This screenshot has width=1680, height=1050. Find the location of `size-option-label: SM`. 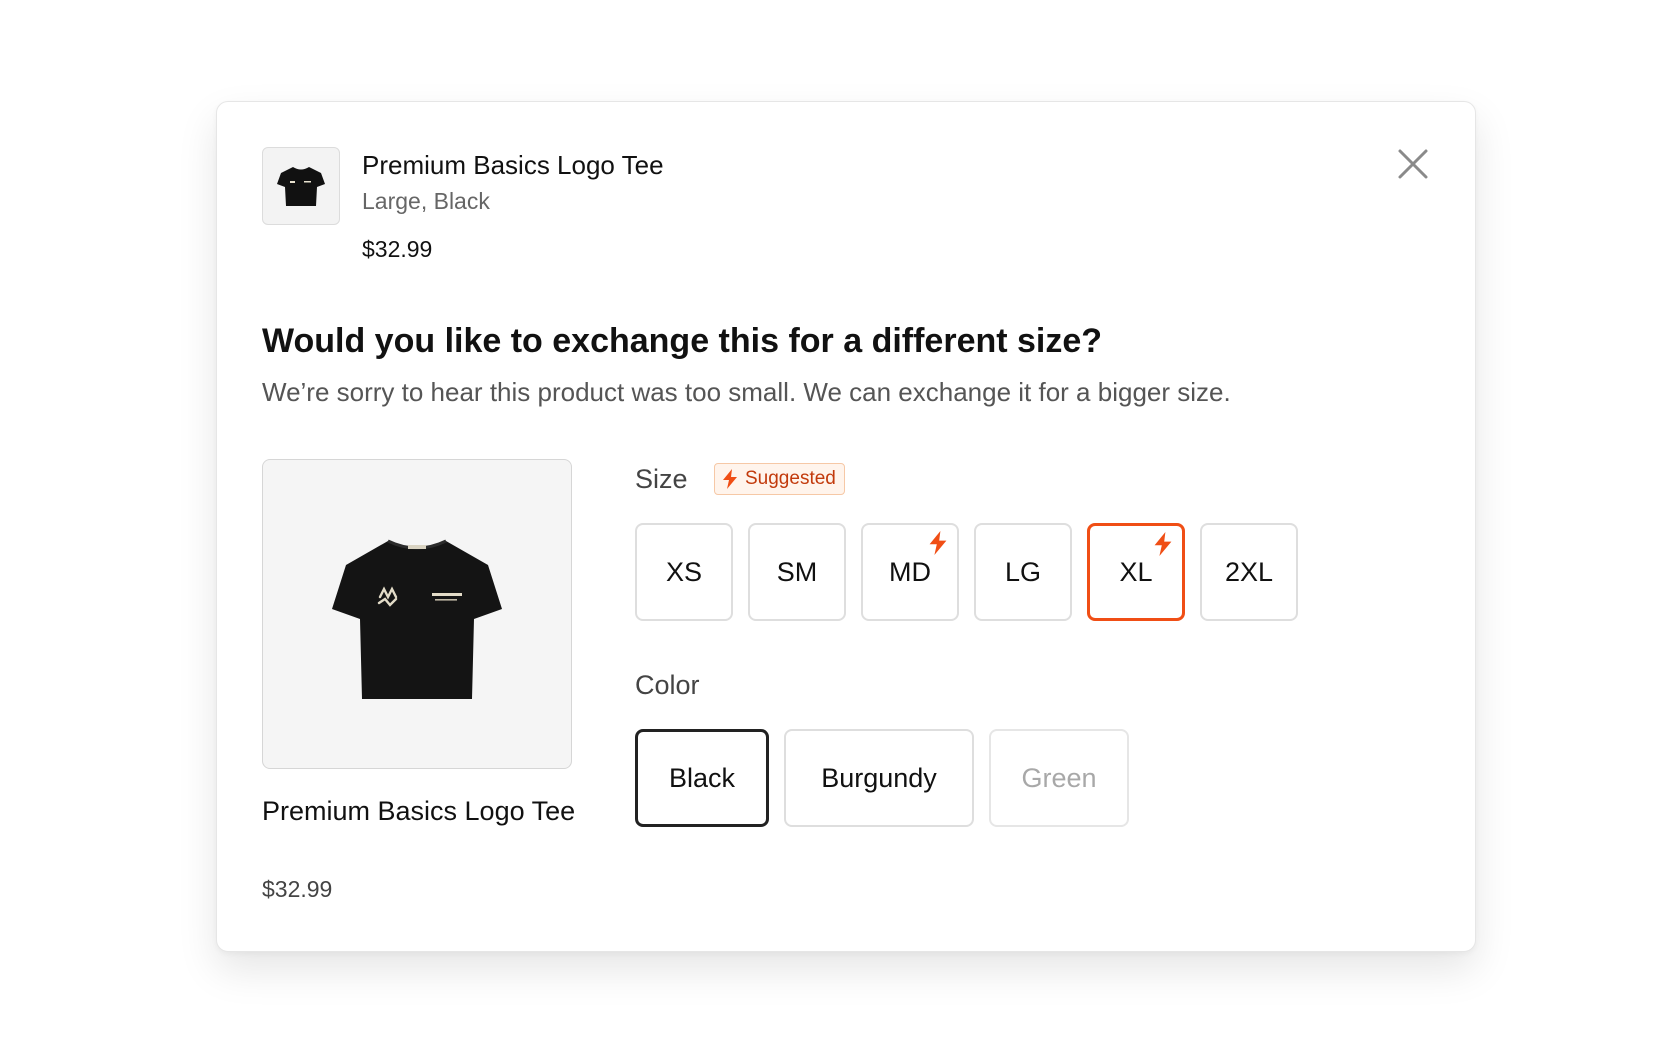

size-option-label: SM is located at coordinates (797, 571).